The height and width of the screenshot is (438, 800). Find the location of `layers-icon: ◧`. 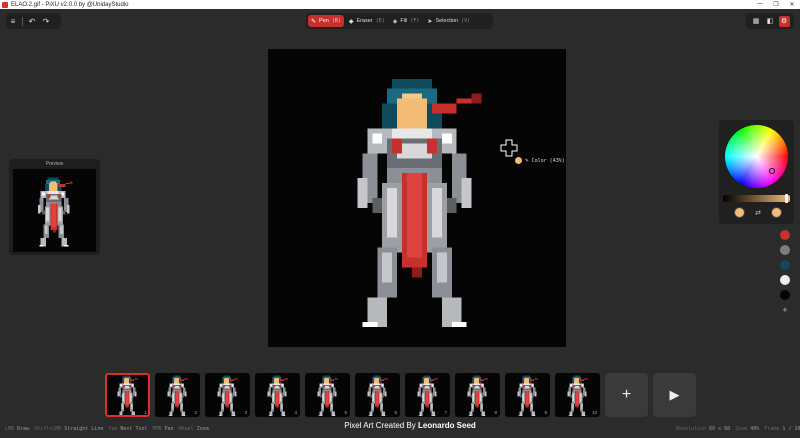

layers-icon: ◧ is located at coordinates (770, 21).